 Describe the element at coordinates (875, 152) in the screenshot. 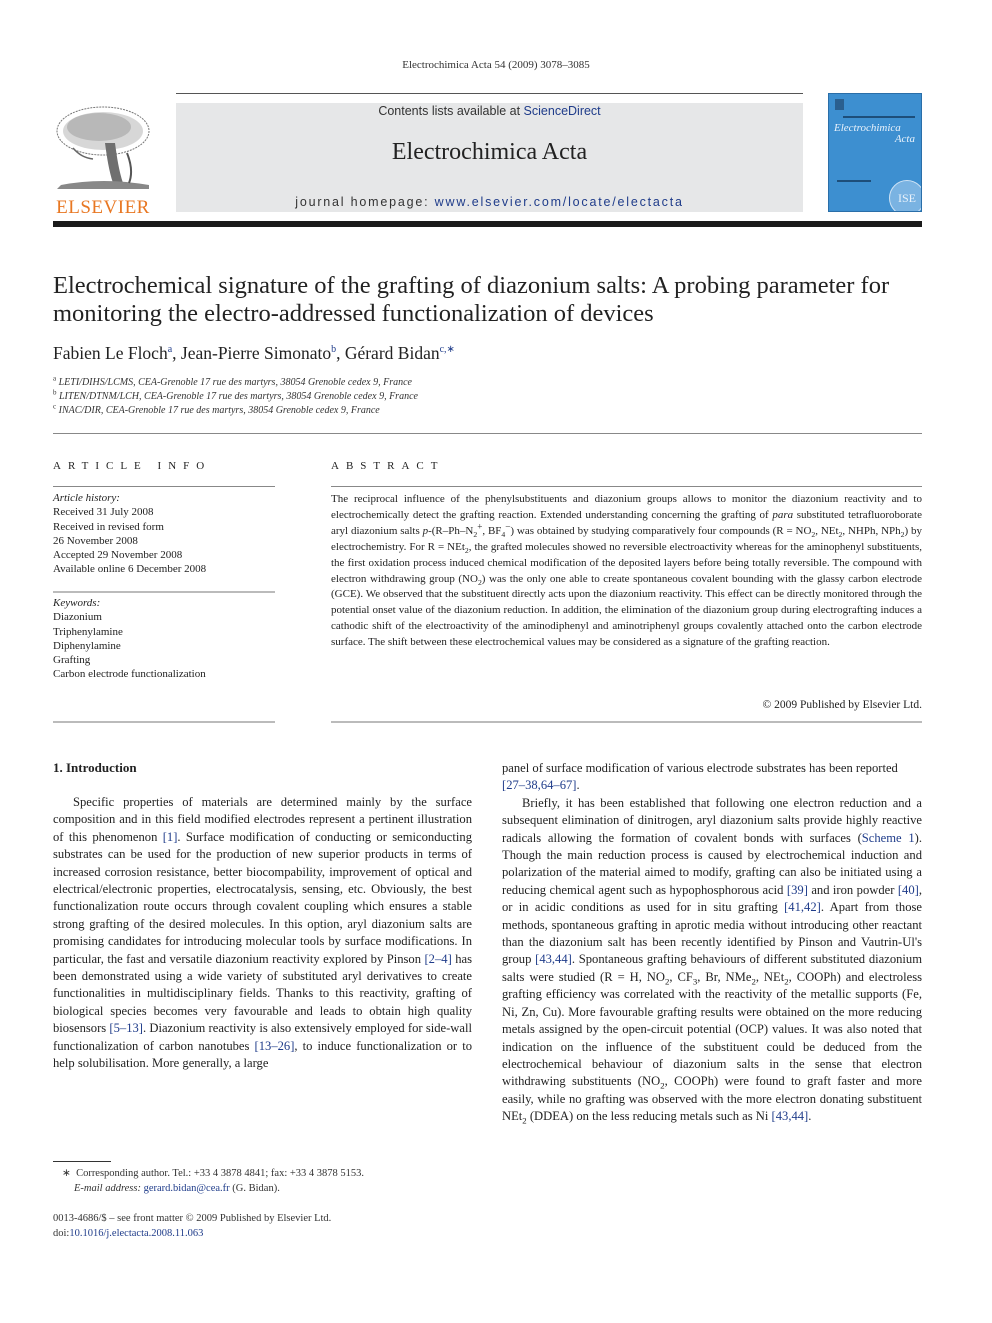

I see `journal-cover-image: Electrochimica Acta ISE` at that location.